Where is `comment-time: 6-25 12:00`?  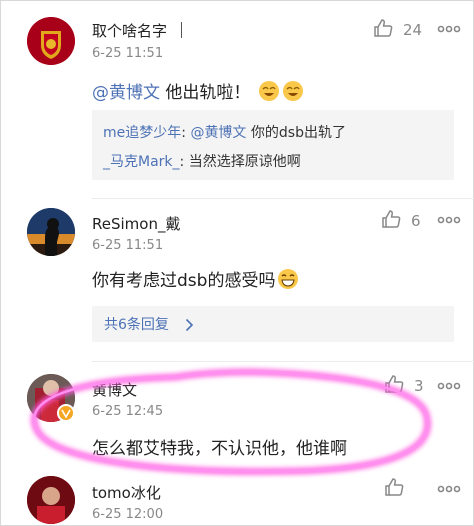 comment-time: 6-25 12:00 is located at coordinates (128, 514).